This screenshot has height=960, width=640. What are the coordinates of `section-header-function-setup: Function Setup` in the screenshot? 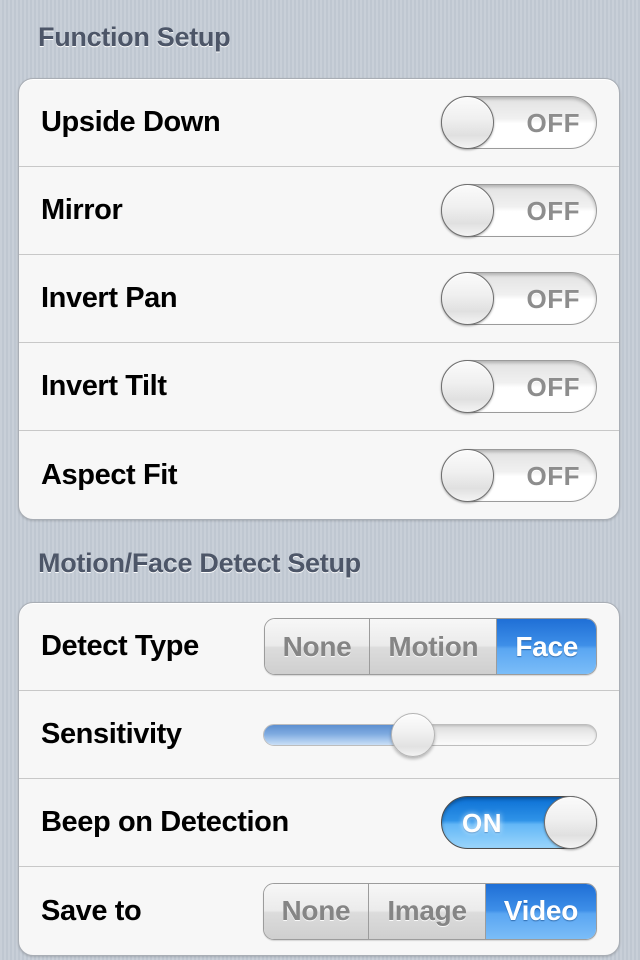 It's located at (134, 37).